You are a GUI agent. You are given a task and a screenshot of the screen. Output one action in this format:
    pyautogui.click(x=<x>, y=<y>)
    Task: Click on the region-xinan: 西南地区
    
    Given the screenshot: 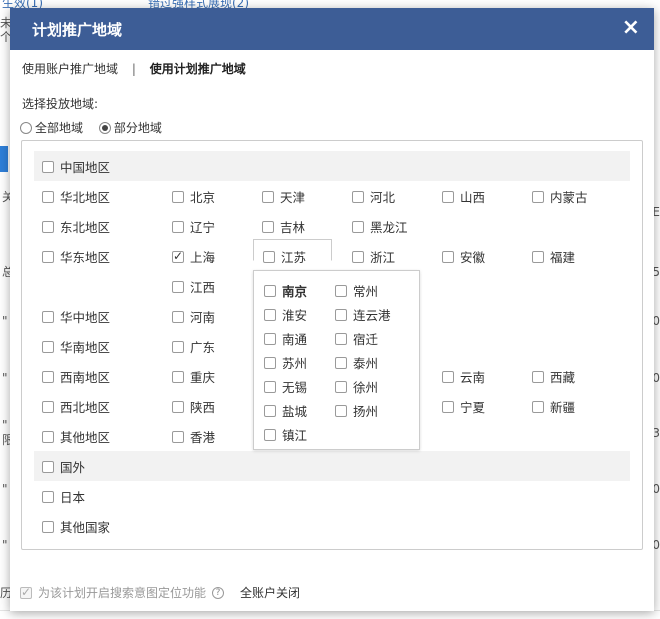 What is the action you would take?
    pyautogui.click(x=76, y=376)
    